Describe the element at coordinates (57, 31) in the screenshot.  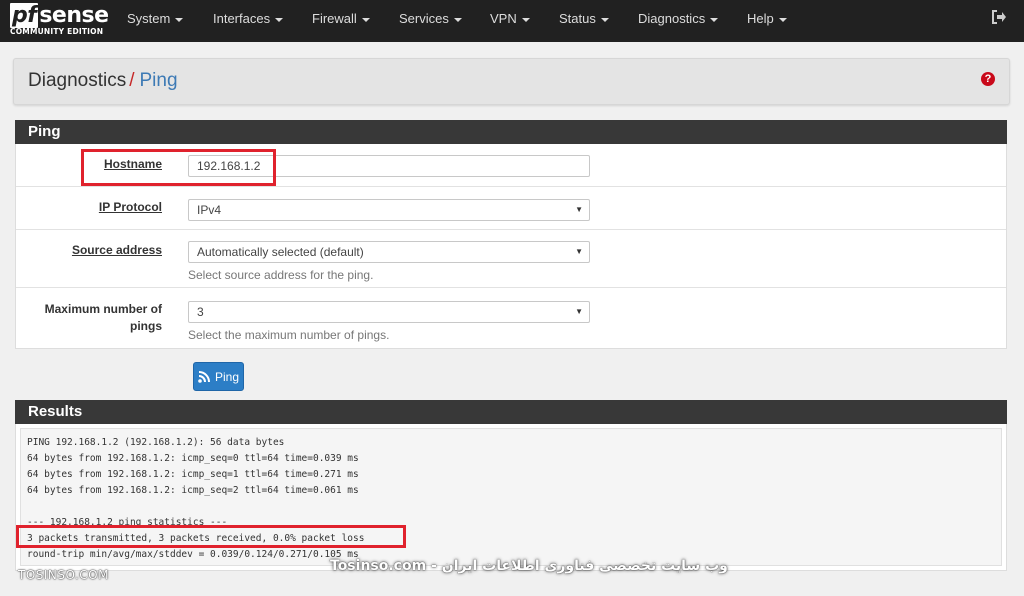
I see `logo-edition: COMMUNITY EDITION` at that location.